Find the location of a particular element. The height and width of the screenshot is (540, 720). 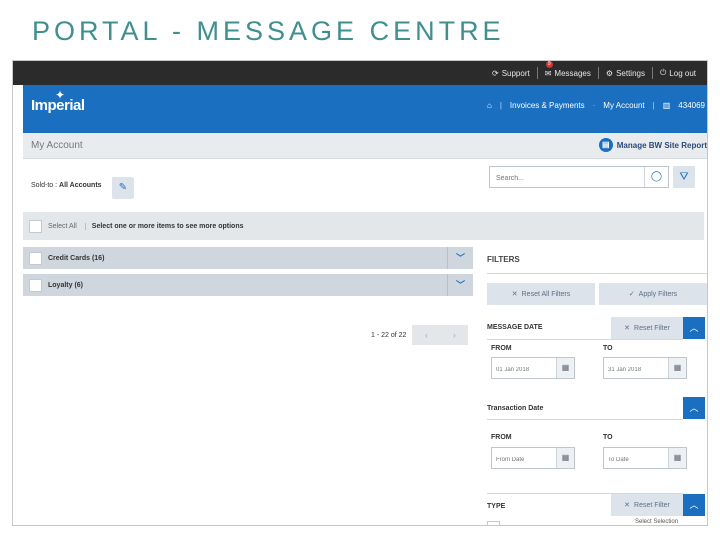

message-date-title: MESSAGE DATE is located at coordinates (515, 327).